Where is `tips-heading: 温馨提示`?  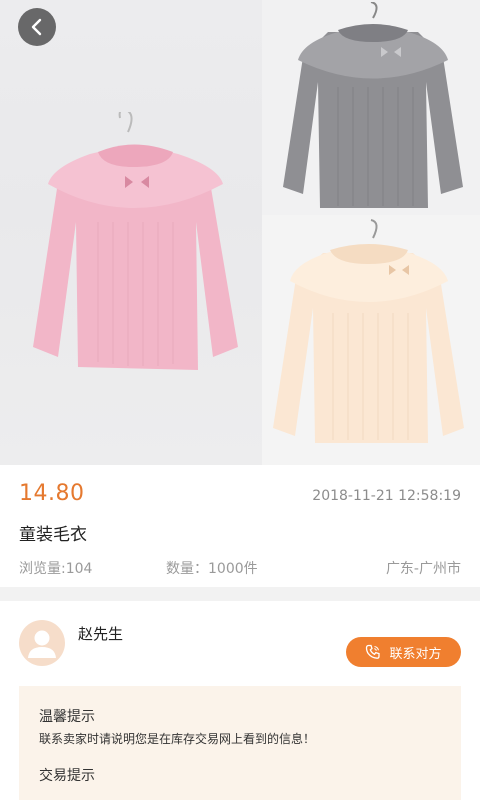 tips-heading: 温馨提示 is located at coordinates (67, 717).